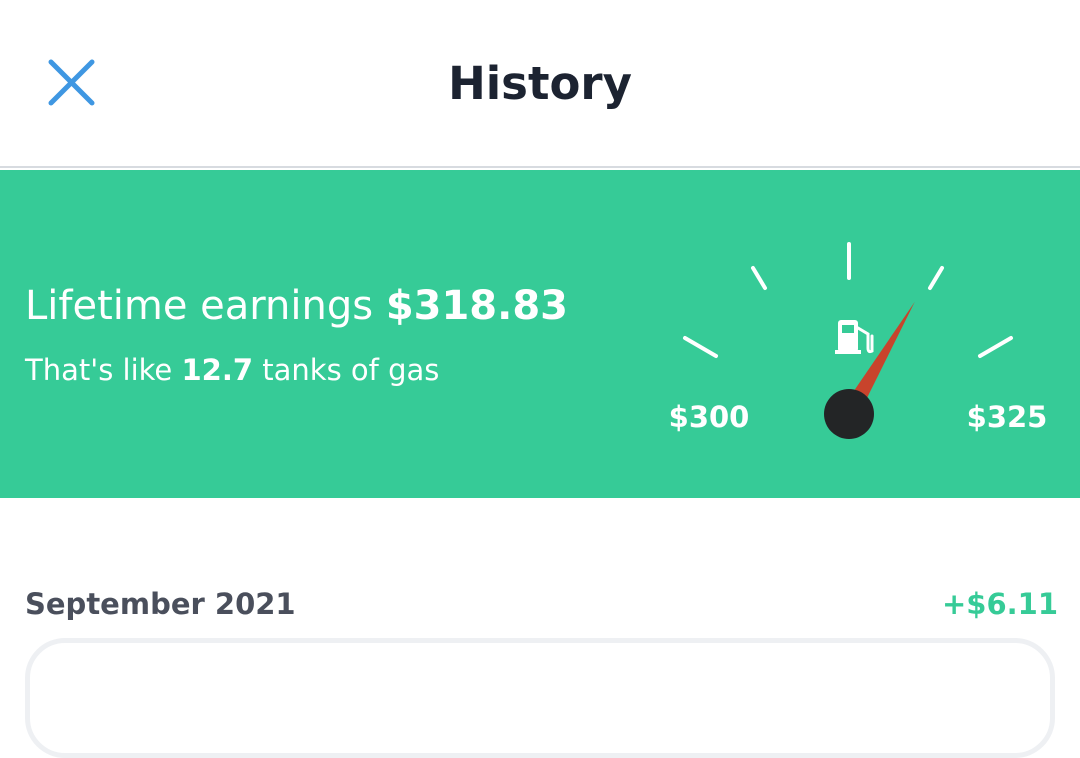  Describe the element at coordinates (160, 604) in the screenshot. I see `month-label: September 2021` at that location.